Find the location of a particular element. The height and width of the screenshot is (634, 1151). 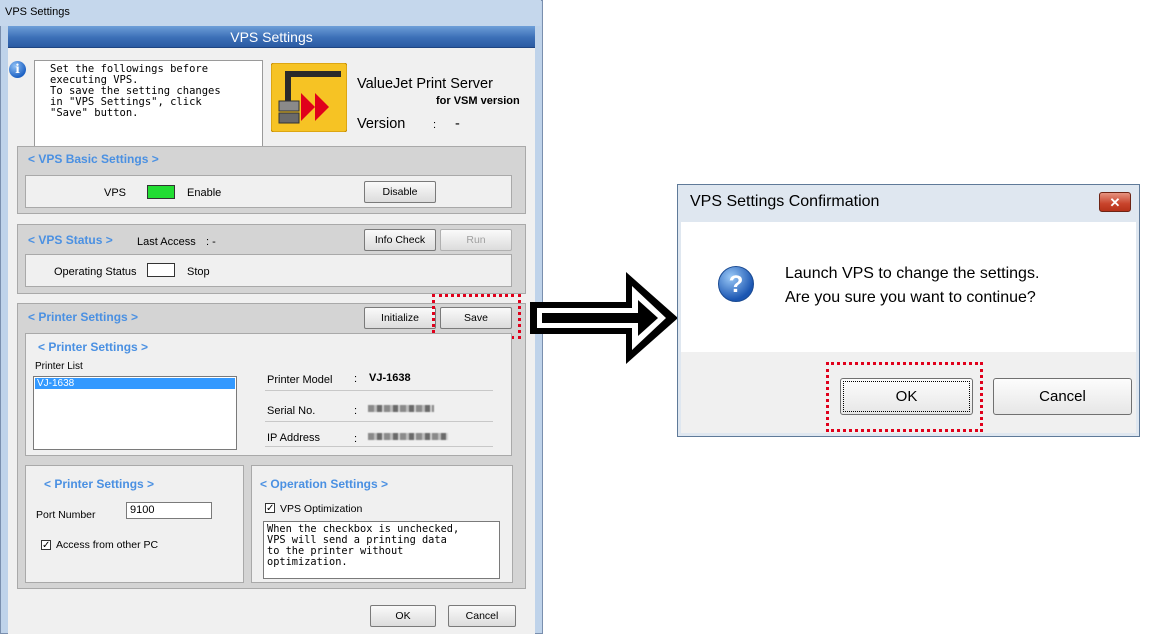

operating-status-value: Stop is located at coordinates (198, 272).